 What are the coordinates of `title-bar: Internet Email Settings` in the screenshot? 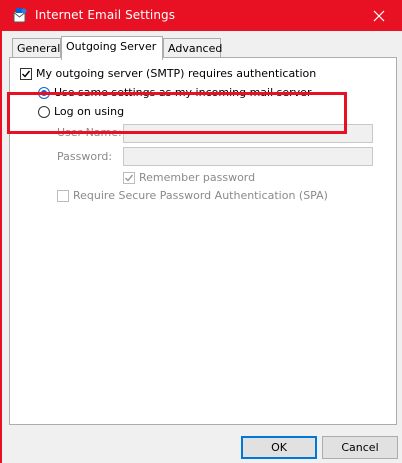 It's located at (202, 15).